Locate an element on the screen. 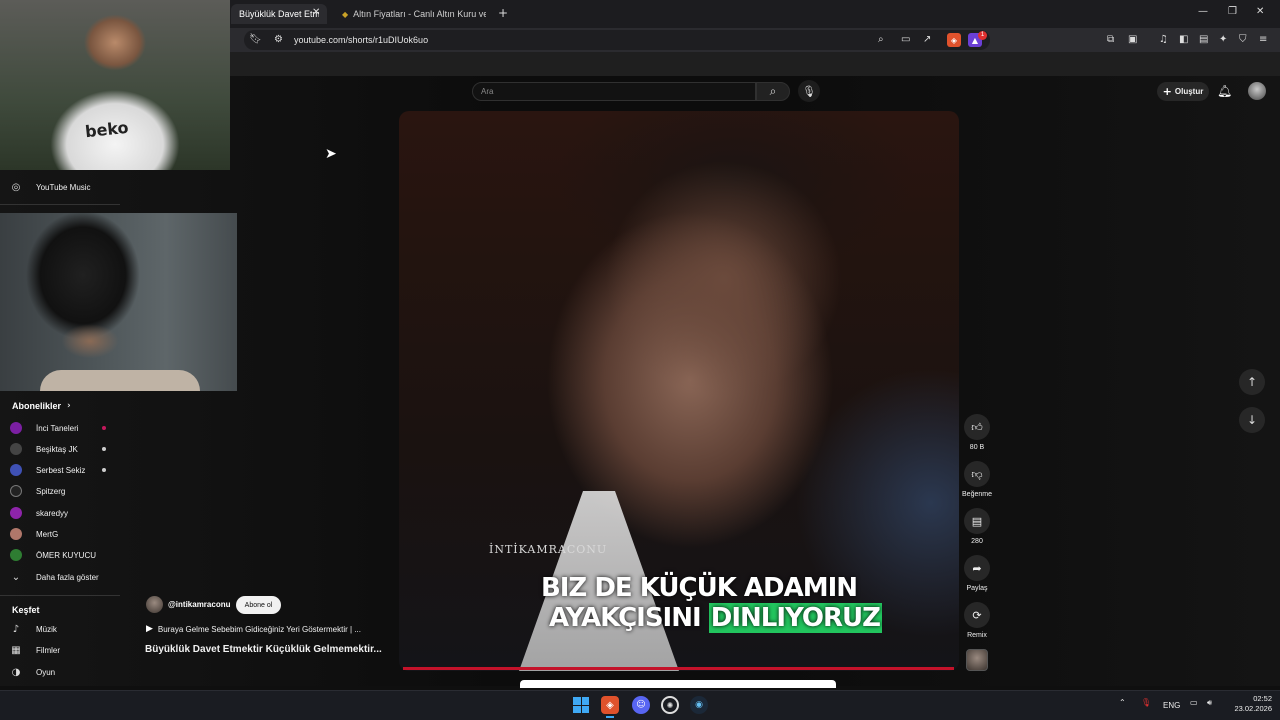 This screenshot has height=720, width=1280. create-button: + Oluştur is located at coordinates (1183, 91).